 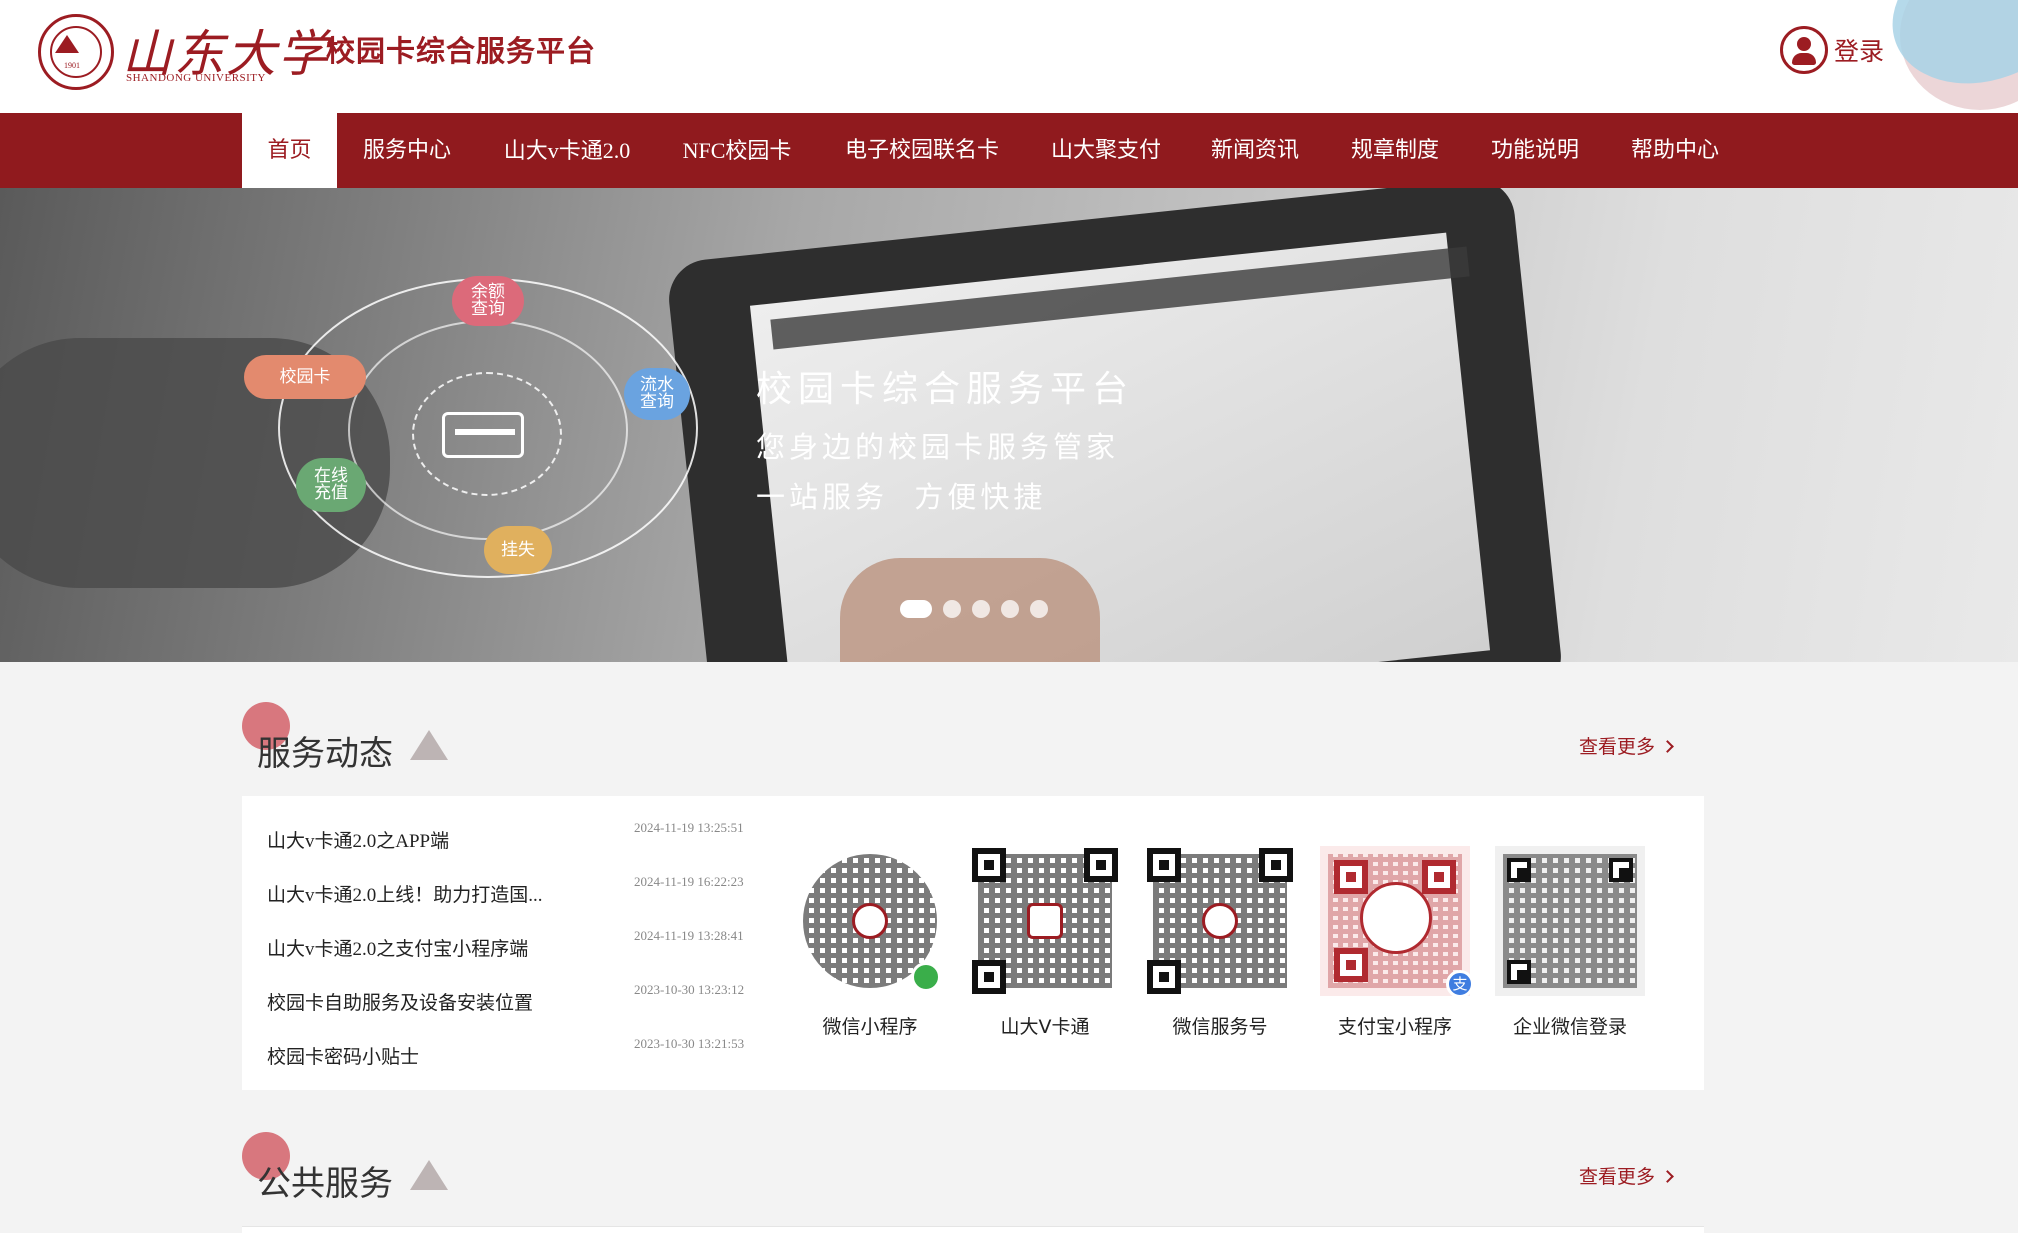 What do you see at coordinates (957, 738) in the screenshot?
I see `service-news-header: 服务动态 查看更多` at bounding box center [957, 738].